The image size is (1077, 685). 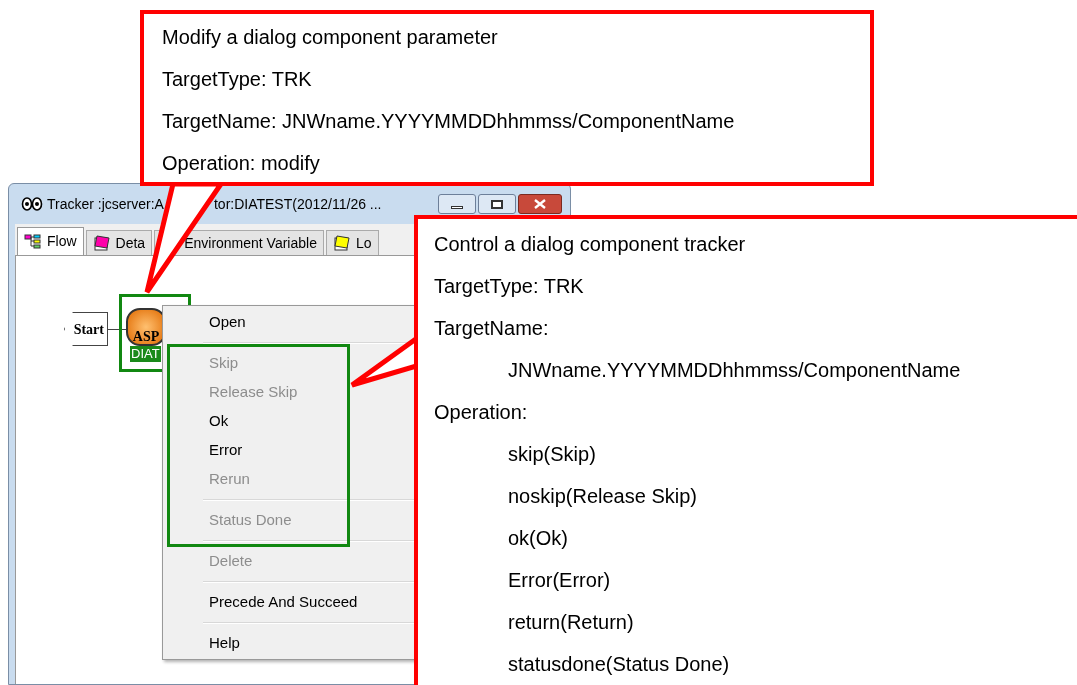 What do you see at coordinates (105, 204) in the screenshot?
I see `window-title: Tracker :jcserver:A` at bounding box center [105, 204].